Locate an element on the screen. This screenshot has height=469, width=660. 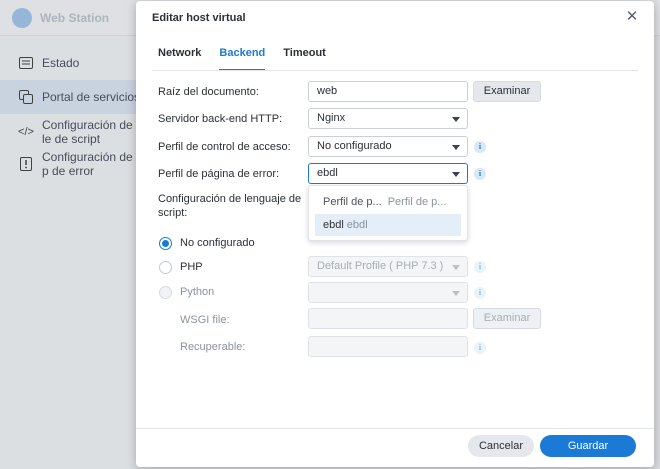
script-language-label: Configuración de lenguaje de script: is located at coordinates (230, 206).